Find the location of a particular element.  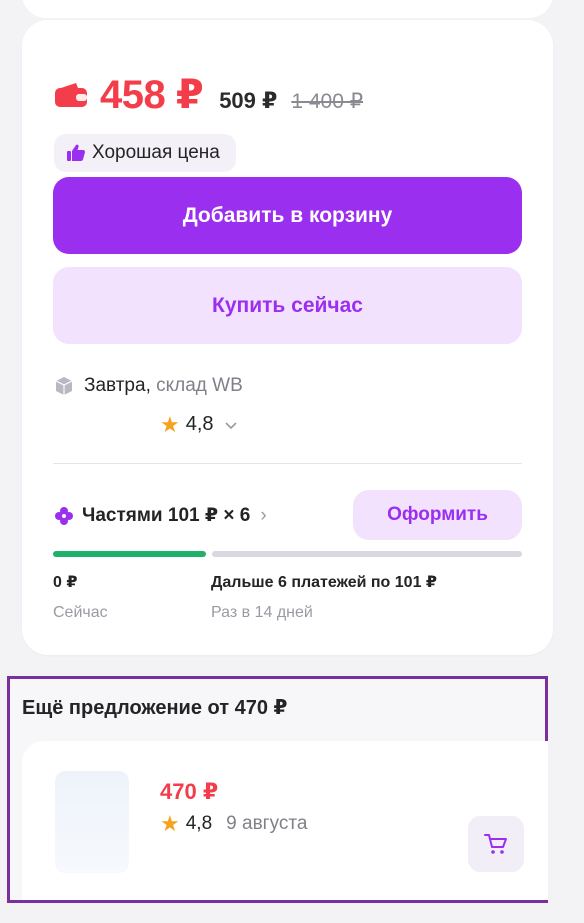

price-current: 458 ₽ is located at coordinates (152, 95).